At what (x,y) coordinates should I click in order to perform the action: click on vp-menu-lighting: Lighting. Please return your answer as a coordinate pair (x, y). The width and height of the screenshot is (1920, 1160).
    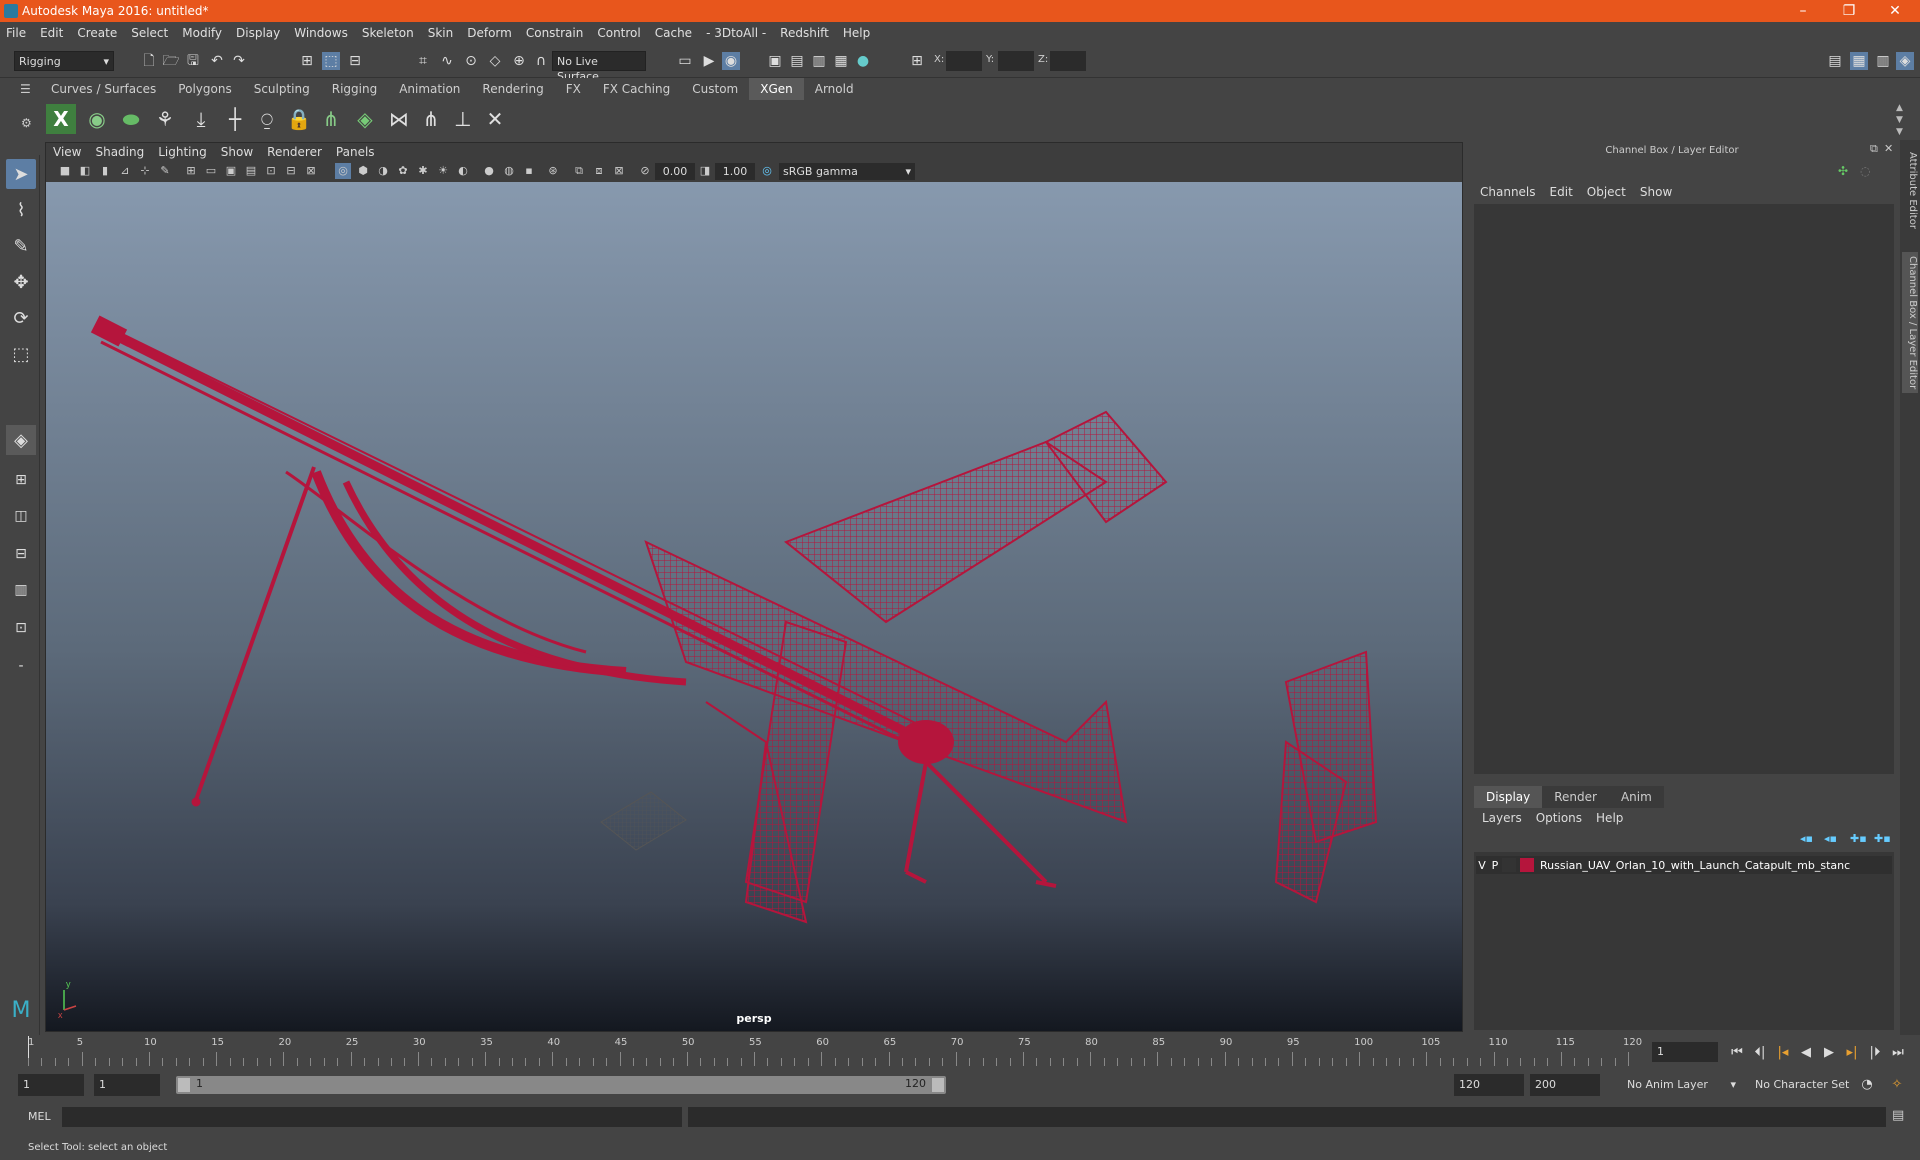
    Looking at the image, I should click on (182, 152).